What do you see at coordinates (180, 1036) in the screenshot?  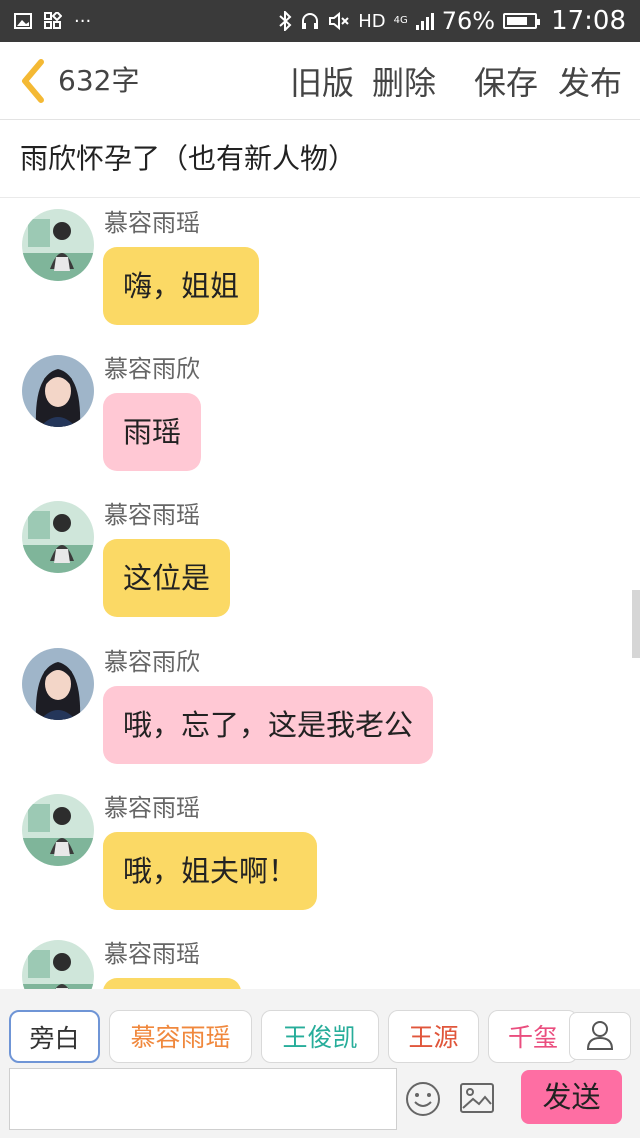 I see `role-tab-murong-yuyao: 慕容雨瑶` at bounding box center [180, 1036].